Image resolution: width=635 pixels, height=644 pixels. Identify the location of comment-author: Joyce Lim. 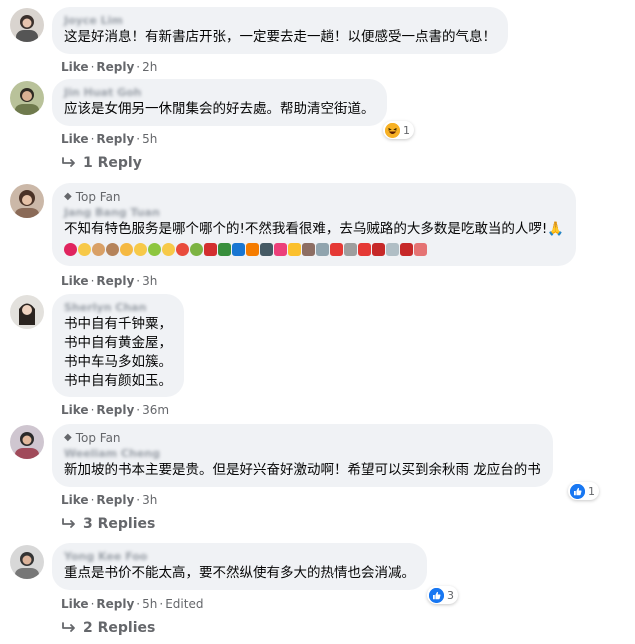
(280, 20).